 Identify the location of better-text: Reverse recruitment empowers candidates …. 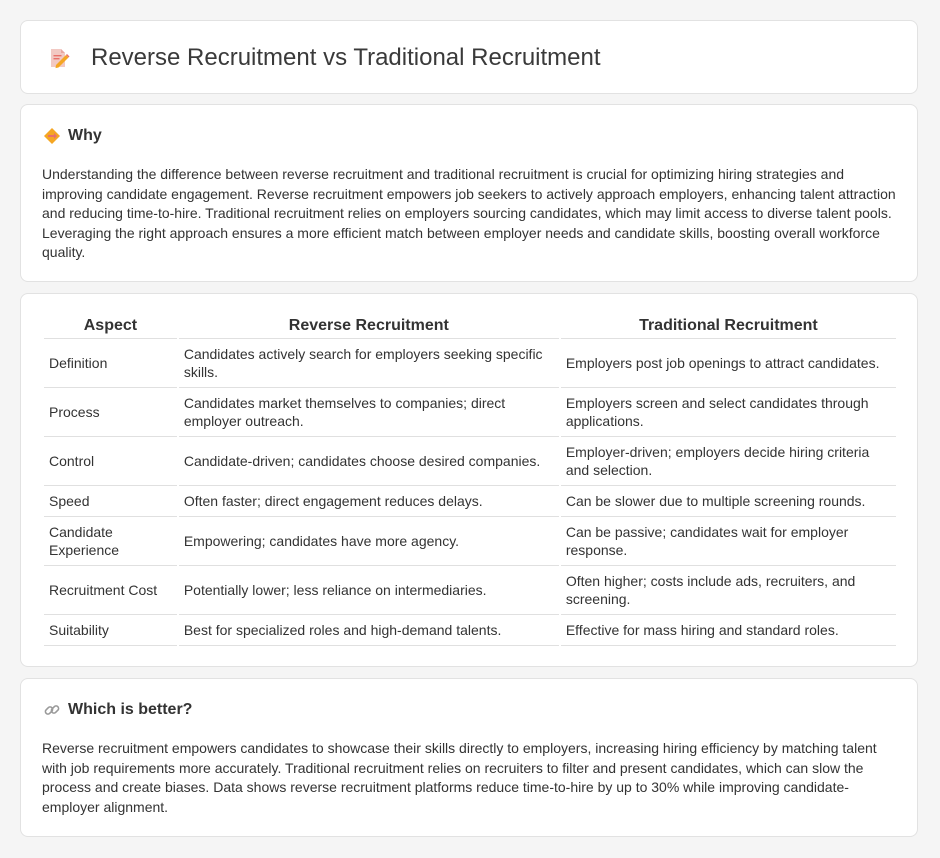
(459, 777).